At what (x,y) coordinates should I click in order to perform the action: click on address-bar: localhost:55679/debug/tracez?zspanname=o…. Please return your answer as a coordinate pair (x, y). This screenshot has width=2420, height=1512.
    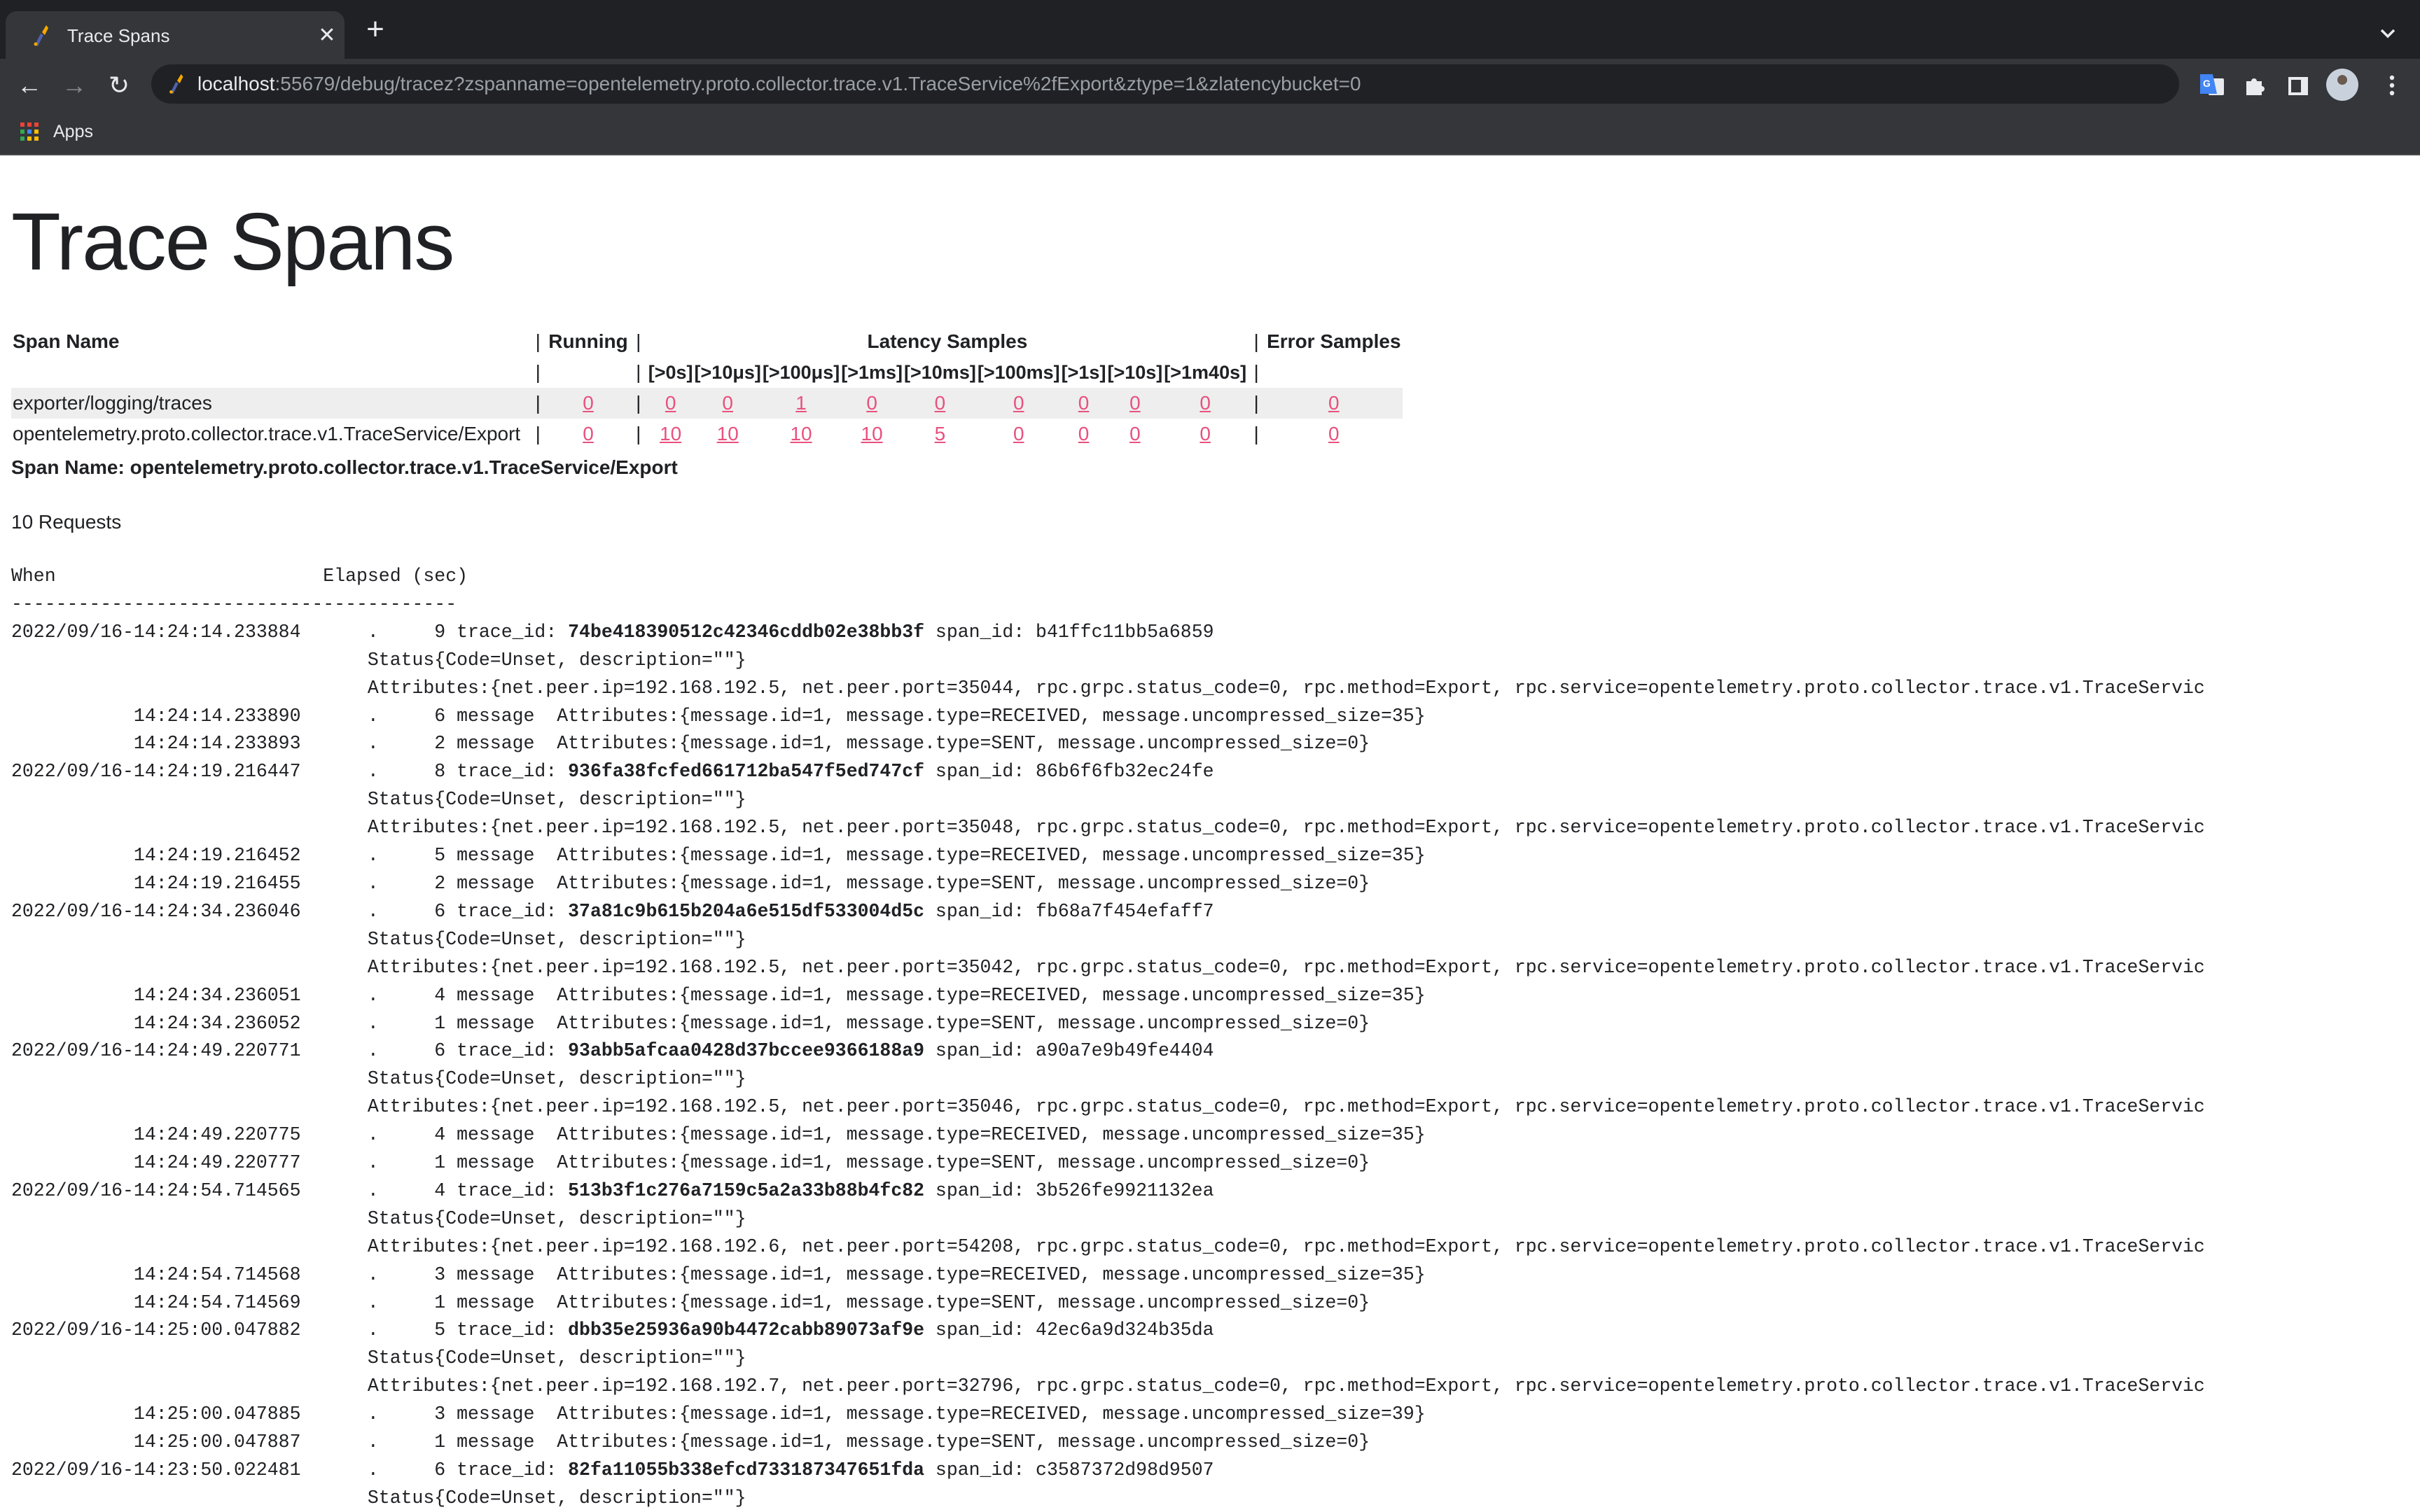
    Looking at the image, I should click on (1165, 84).